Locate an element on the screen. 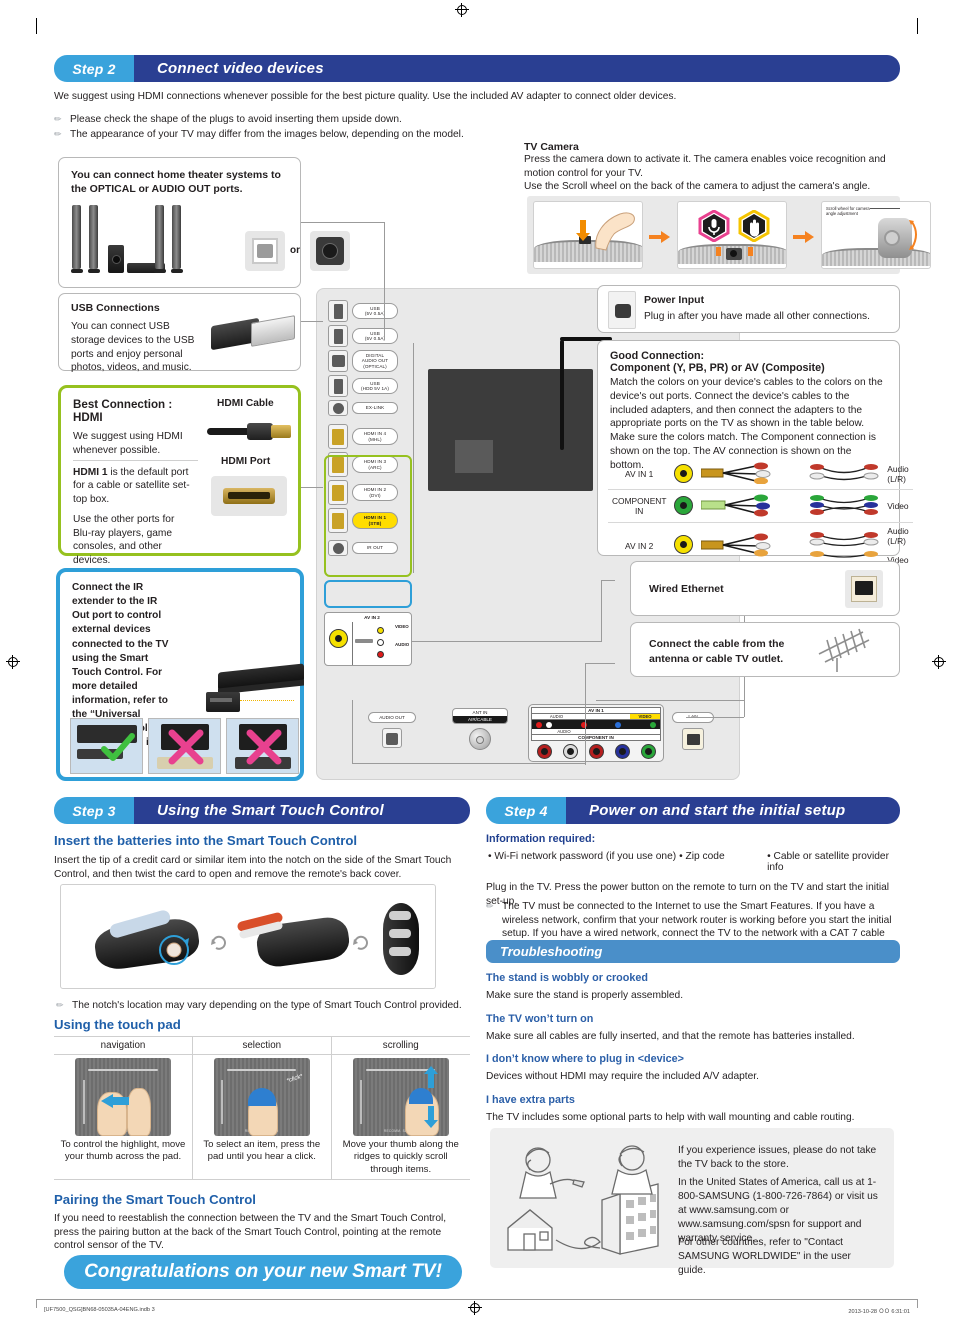 The width and height of the screenshot is (954, 1329). troubleshooting-q-3: I have extra parts is located at coordinates (530, 1099).